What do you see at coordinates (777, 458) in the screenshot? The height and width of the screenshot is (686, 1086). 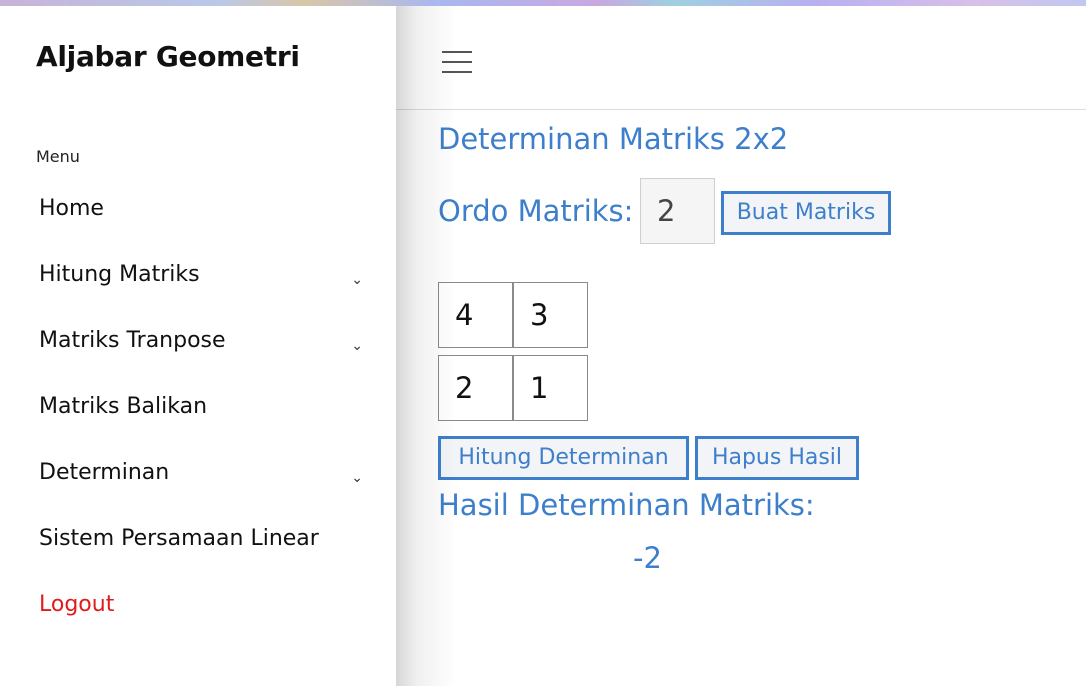 I see `hapus-hasil-button: Hapus Hasil` at bounding box center [777, 458].